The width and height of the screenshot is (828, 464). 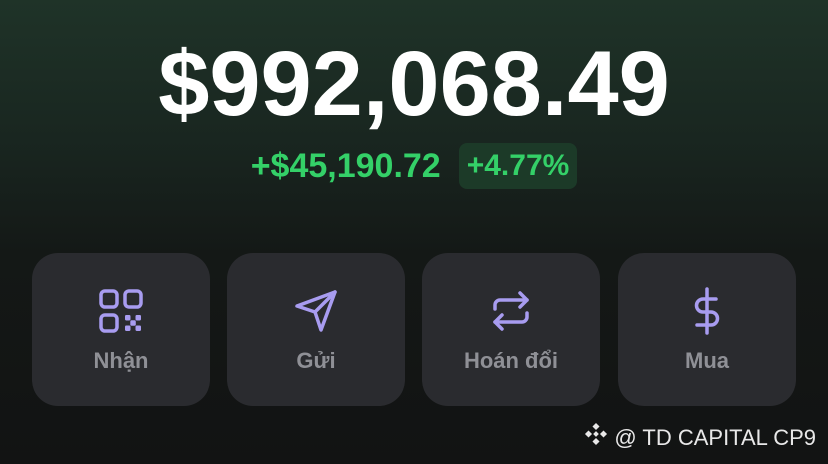 I want to click on watermark-text: @ TD CAPITAL CP9, so click(x=715, y=437).